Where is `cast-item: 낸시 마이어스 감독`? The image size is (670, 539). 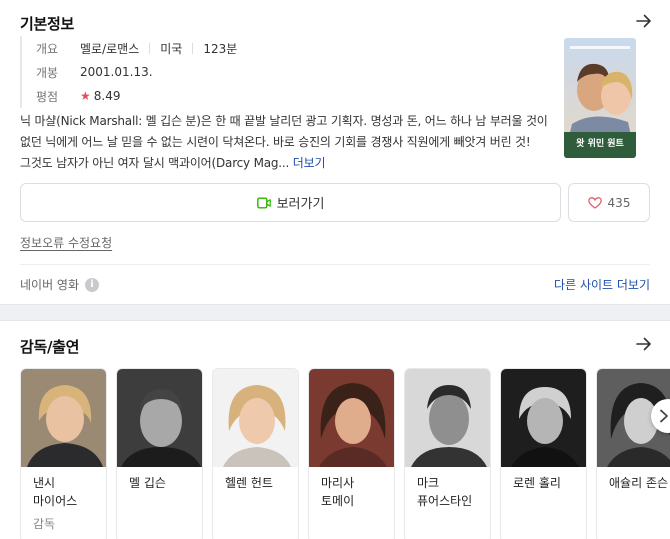 cast-item: 낸시 마이어스 감독 is located at coordinates (63, 453).